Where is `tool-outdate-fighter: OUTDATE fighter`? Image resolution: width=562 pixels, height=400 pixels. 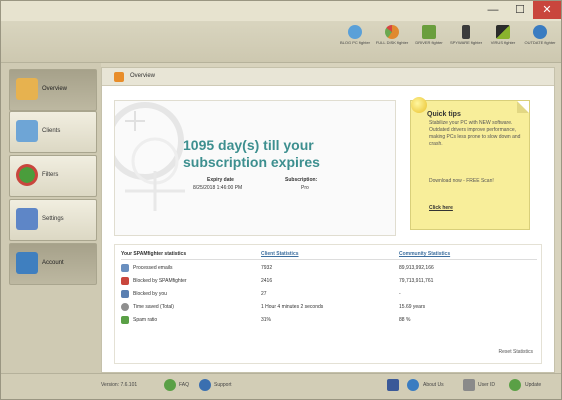 tool-outdate-fighter: OUTDATE fighter is located at coordinates (540, 42).